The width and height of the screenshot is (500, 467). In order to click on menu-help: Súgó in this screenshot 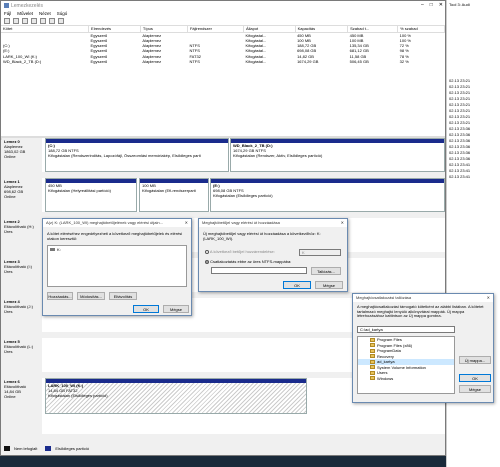, I will do `click(62, 13)`.